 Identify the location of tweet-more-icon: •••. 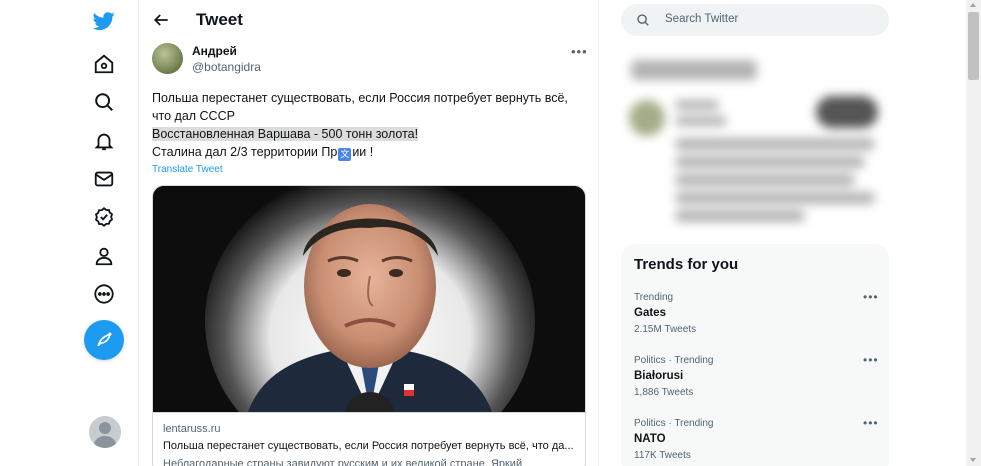
(579, 51).